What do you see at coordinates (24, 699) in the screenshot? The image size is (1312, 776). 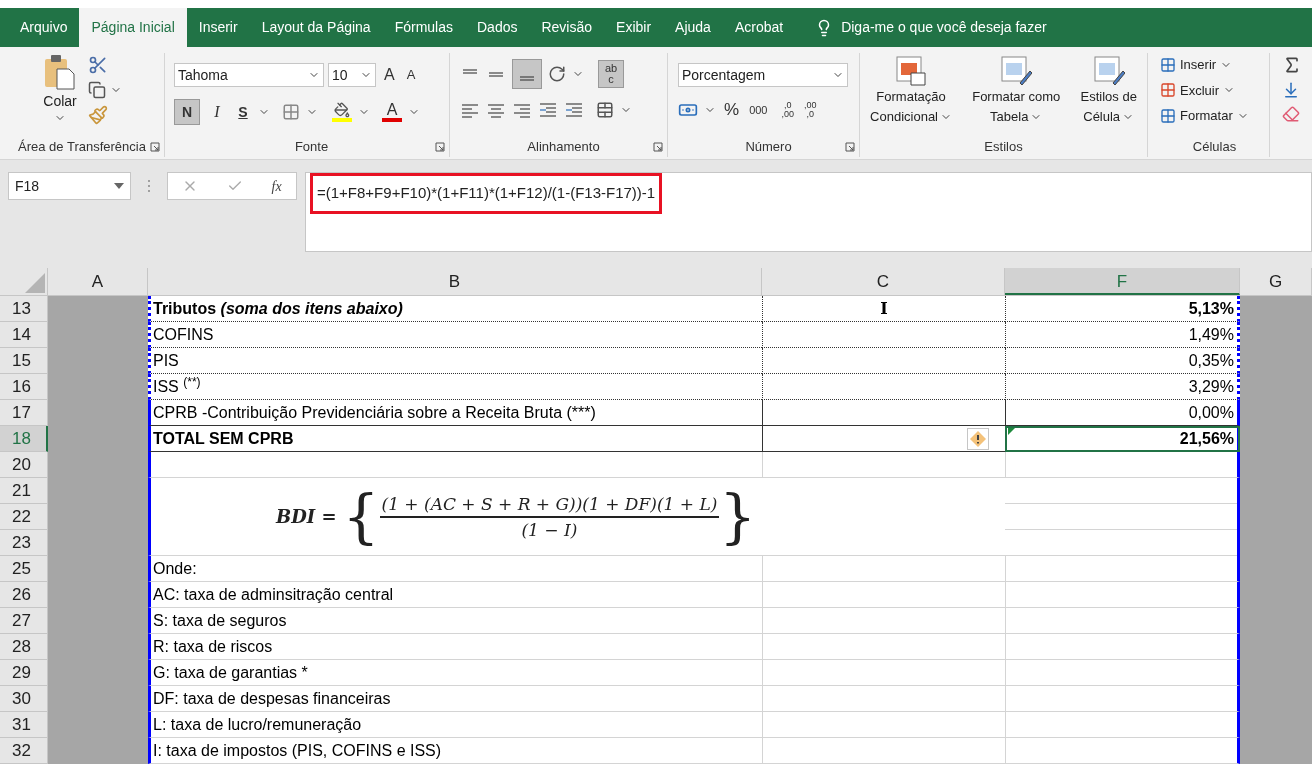 I see `row-header: 30` at bounding box center [24, 699].